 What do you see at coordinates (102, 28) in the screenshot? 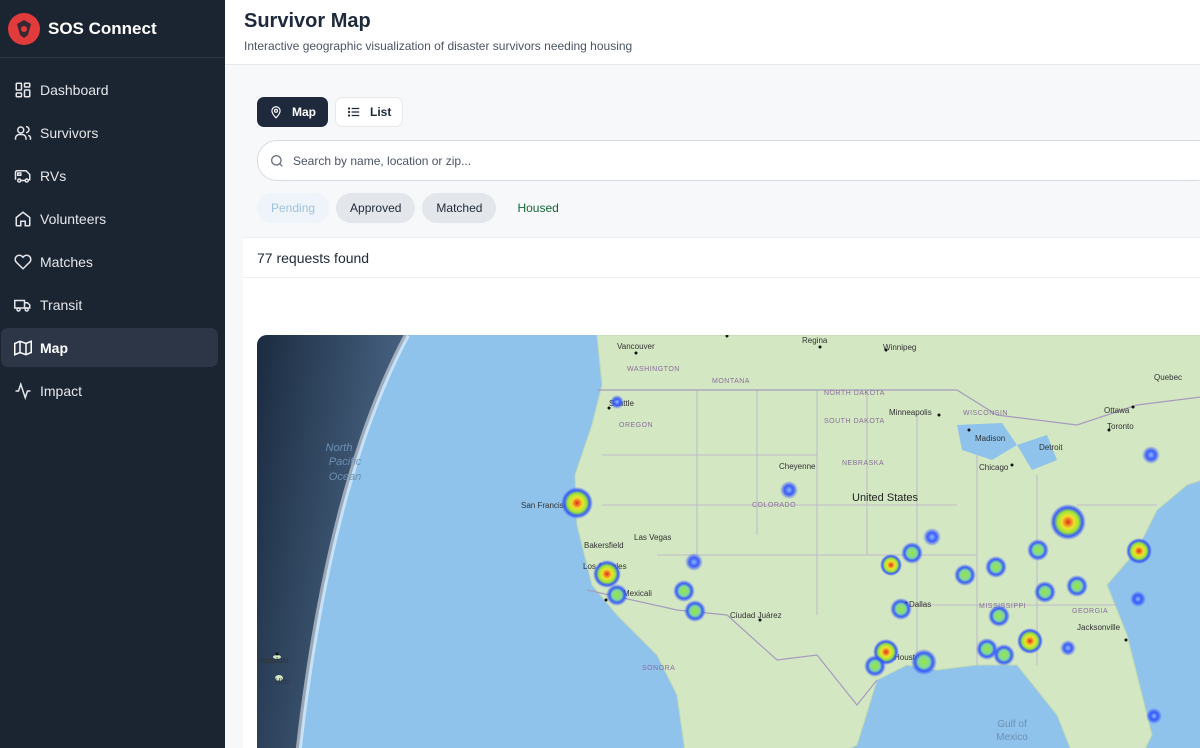
I see `brand-name: SOS Connect` at bounding box center [102, 28].